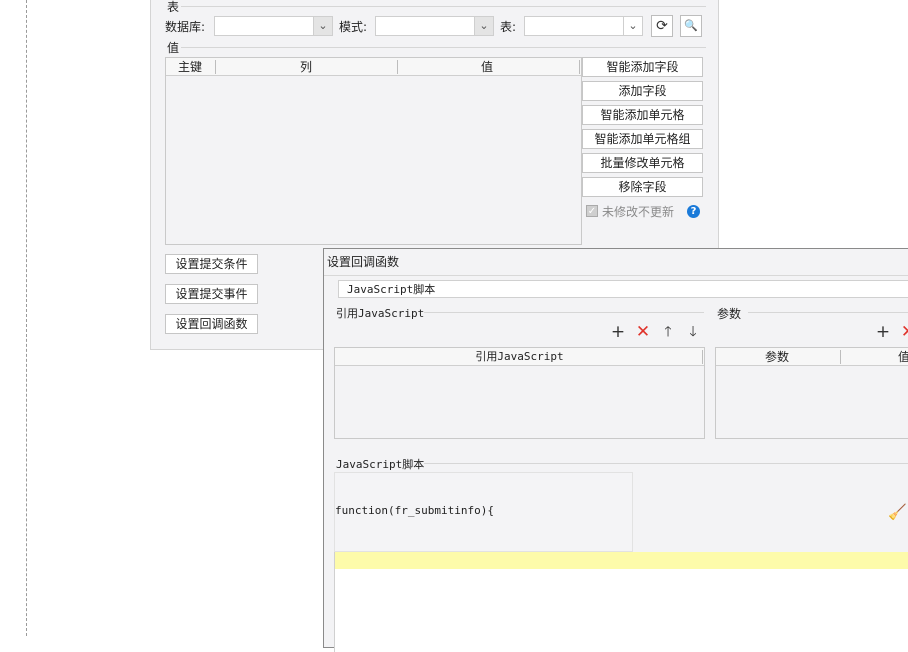  Describe the element at coordinates (380, 313) in the screenshot. I see `ref-js-group-label: 引用JavaScript` at that location.